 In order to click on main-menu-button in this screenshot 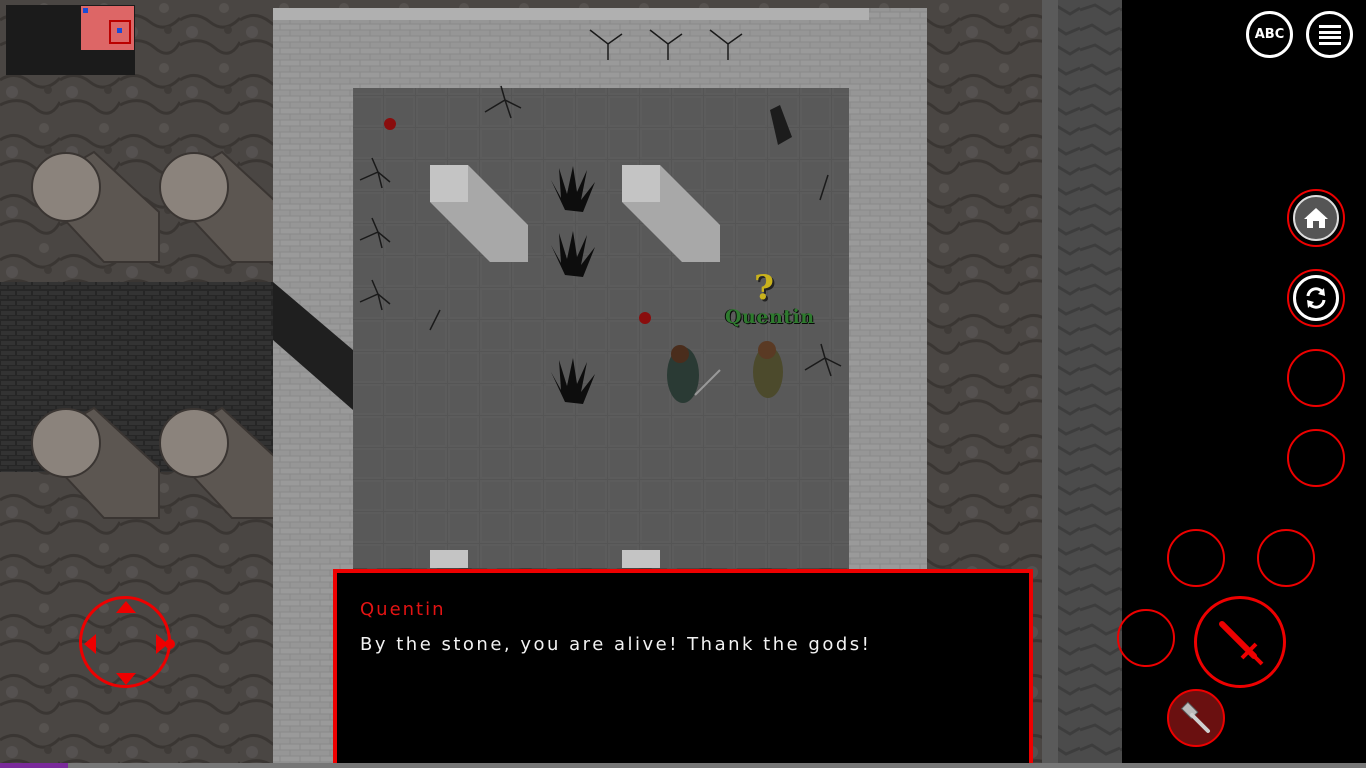, I will do `click(1329, 34)`.